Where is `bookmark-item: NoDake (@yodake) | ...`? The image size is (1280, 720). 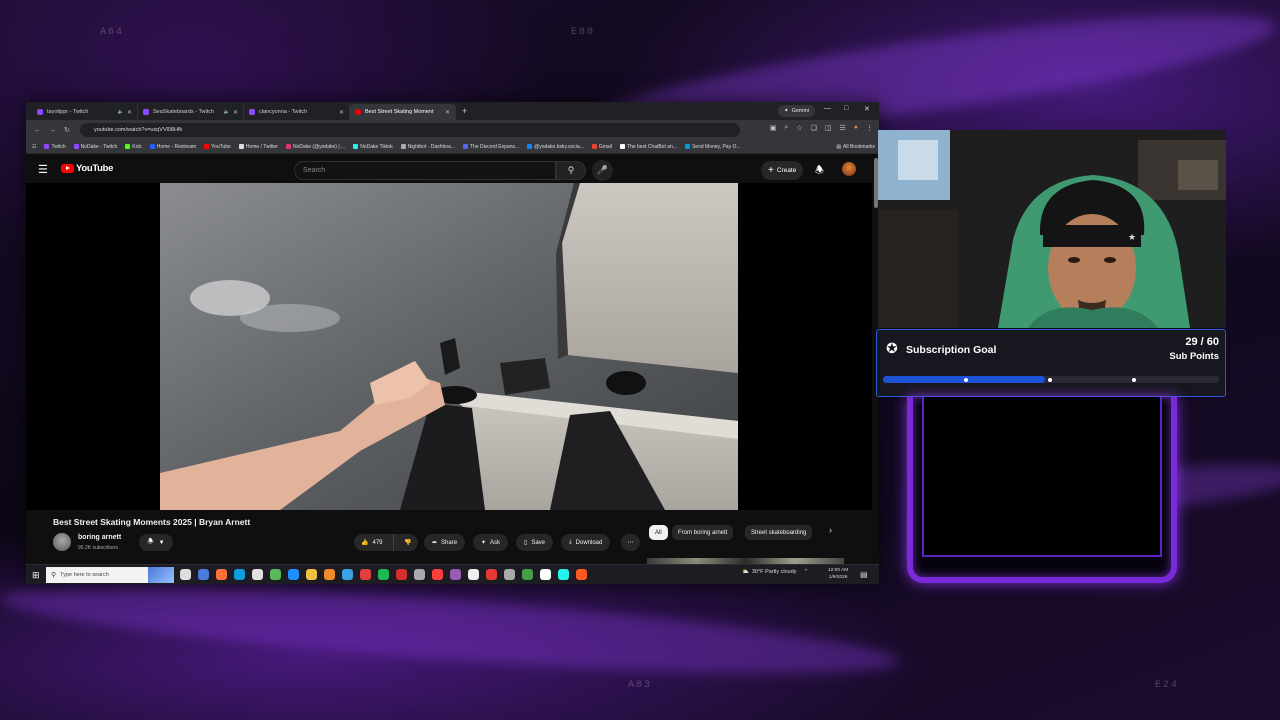 bookmark-item: NoDake (@yodake) | ... is located at coordinates (315, 146).